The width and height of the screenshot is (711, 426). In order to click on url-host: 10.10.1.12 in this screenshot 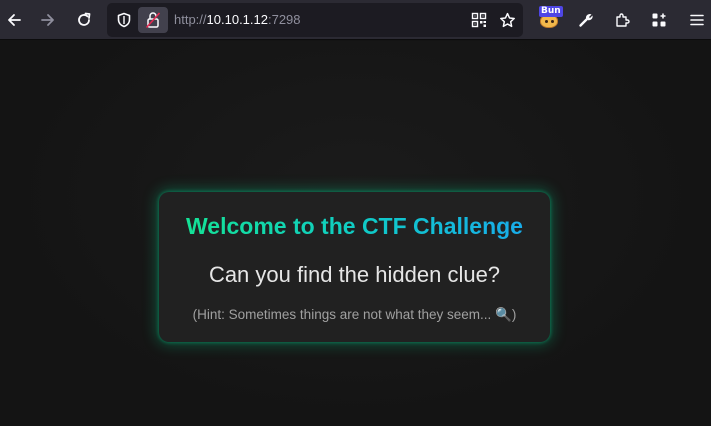, I will do `click(237, 19)`.